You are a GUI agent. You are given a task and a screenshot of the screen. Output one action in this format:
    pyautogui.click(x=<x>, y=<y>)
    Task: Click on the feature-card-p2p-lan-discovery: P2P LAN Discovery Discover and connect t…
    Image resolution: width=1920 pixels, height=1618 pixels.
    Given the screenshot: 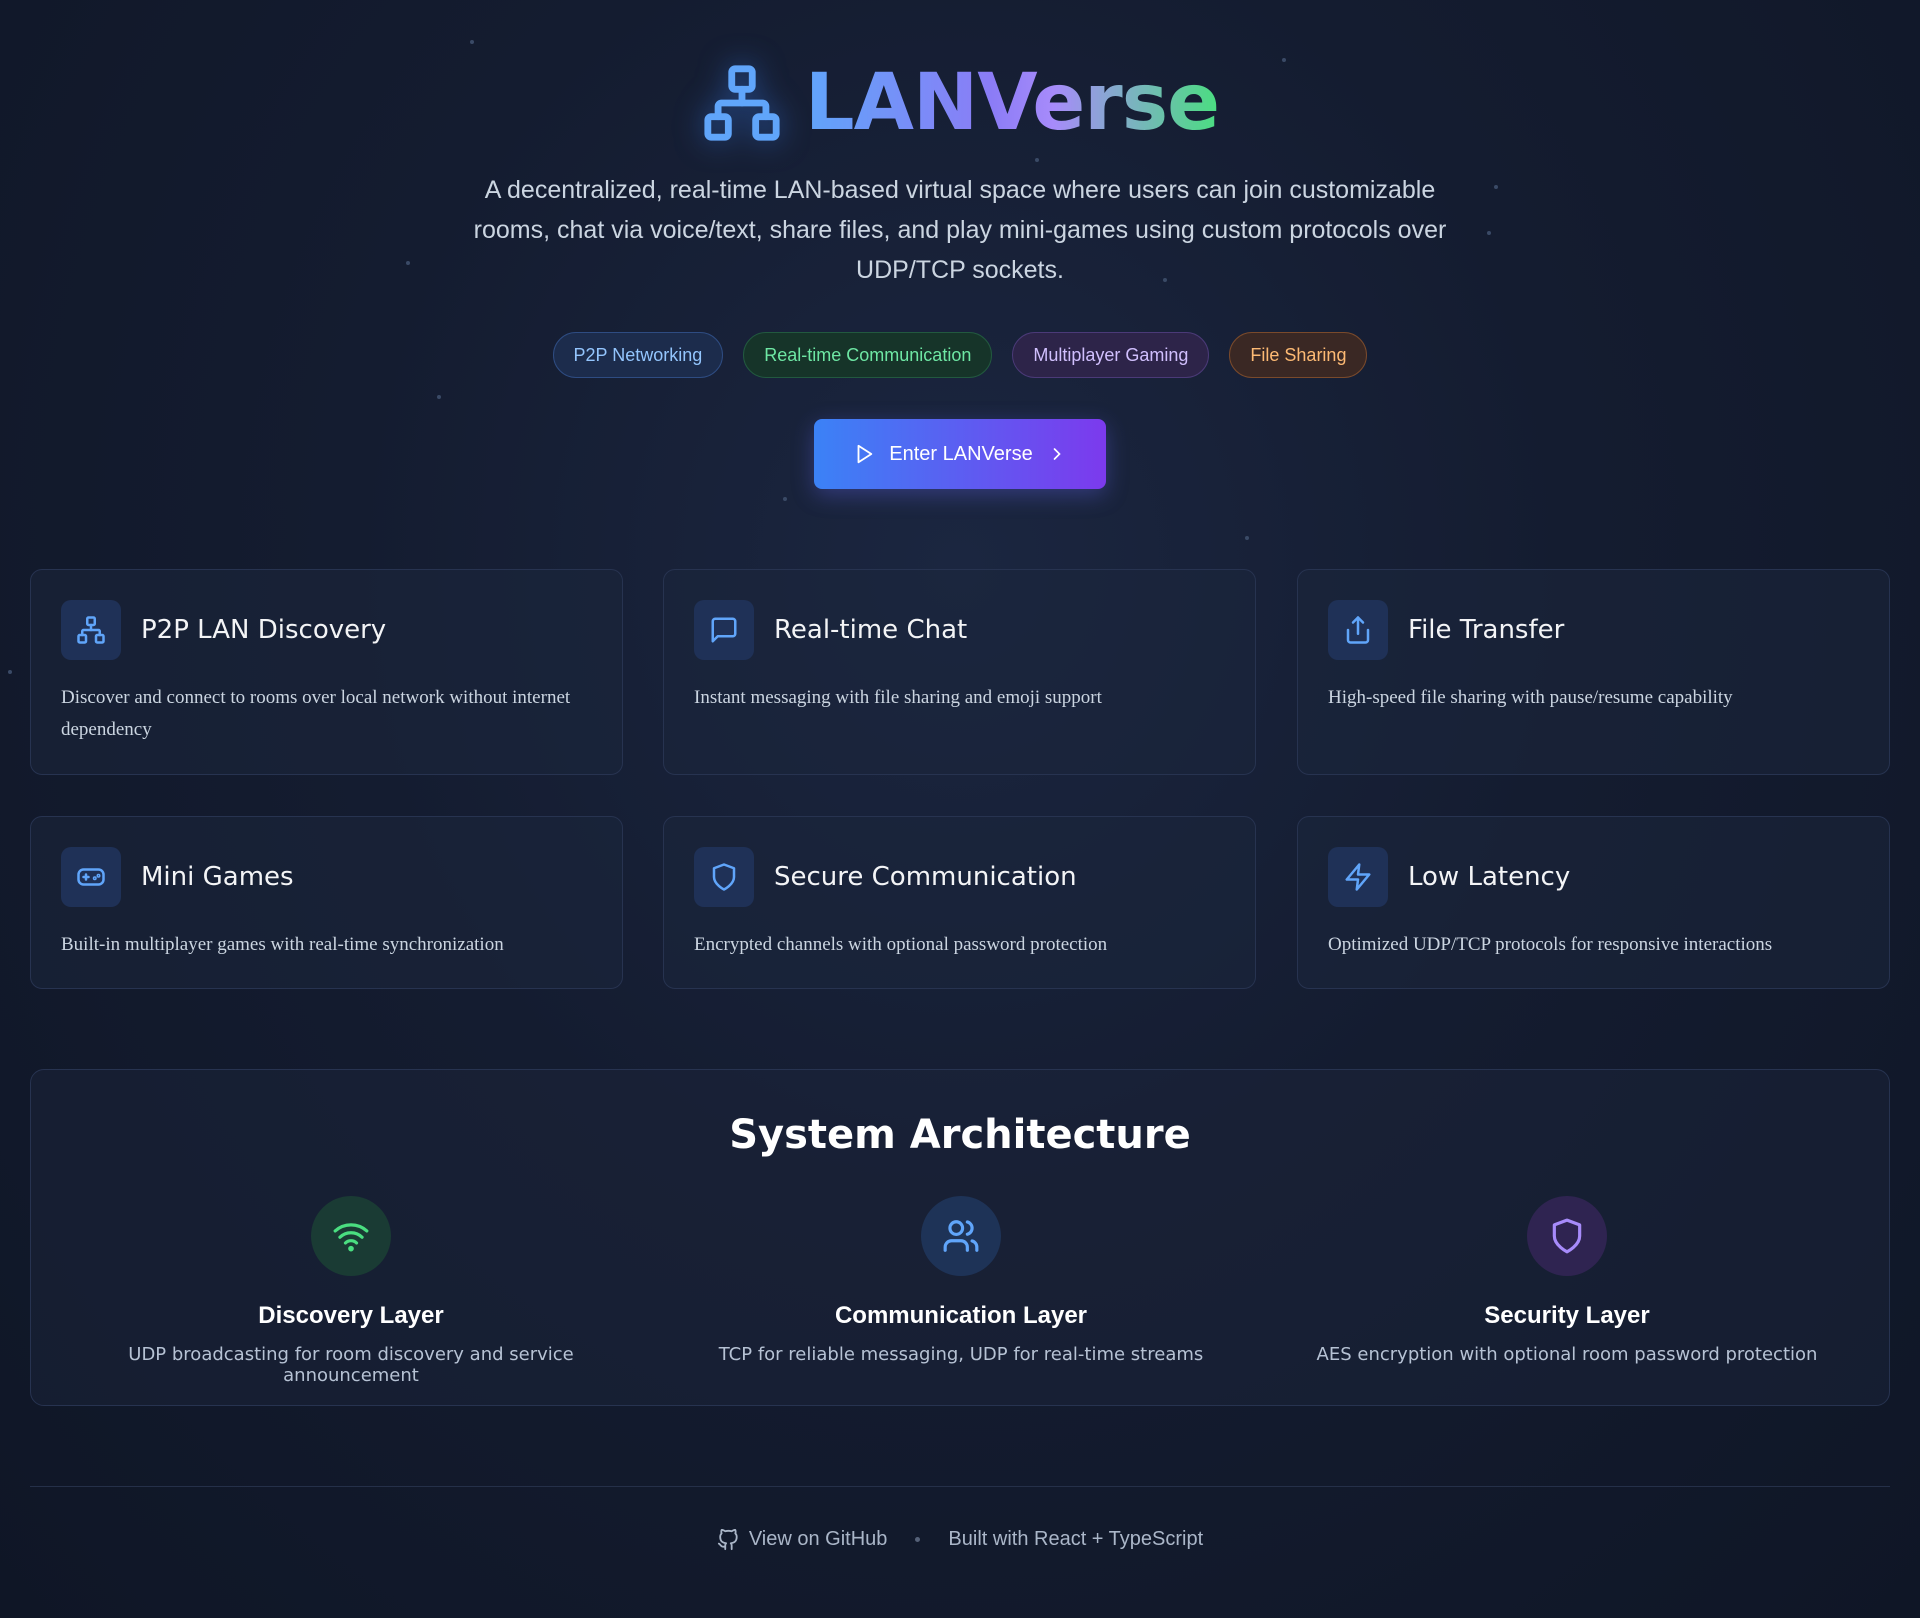 What is the action you would take?
    pyautogui.click(x=326, y=672)
    